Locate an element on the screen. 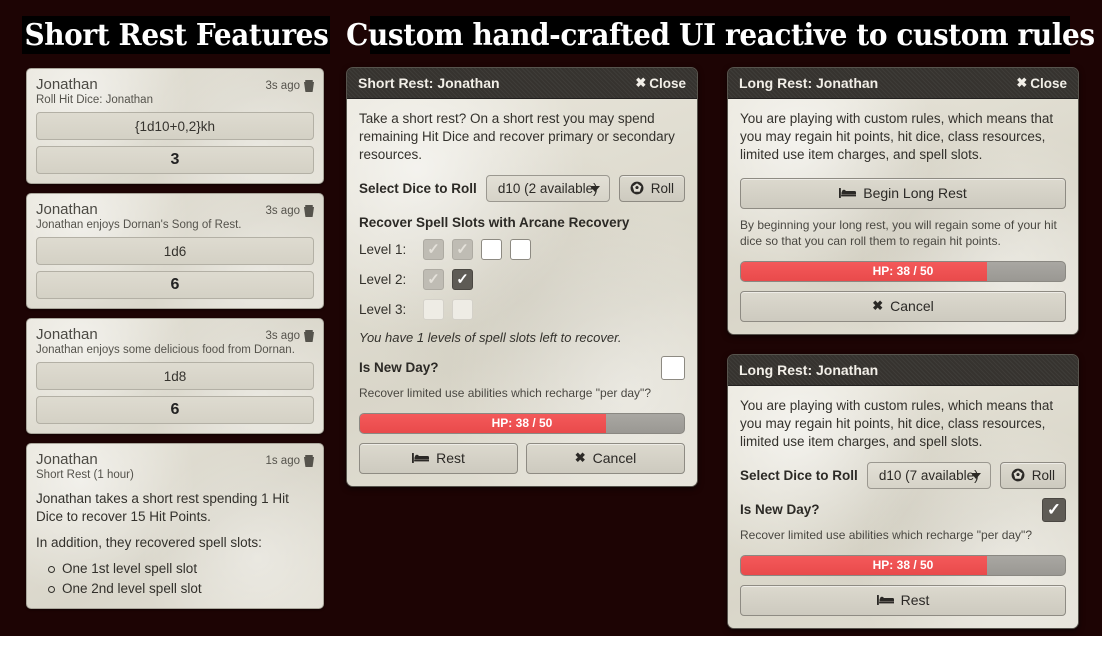  slot-row-label: Level 1: is located at coordinates (383, 249).